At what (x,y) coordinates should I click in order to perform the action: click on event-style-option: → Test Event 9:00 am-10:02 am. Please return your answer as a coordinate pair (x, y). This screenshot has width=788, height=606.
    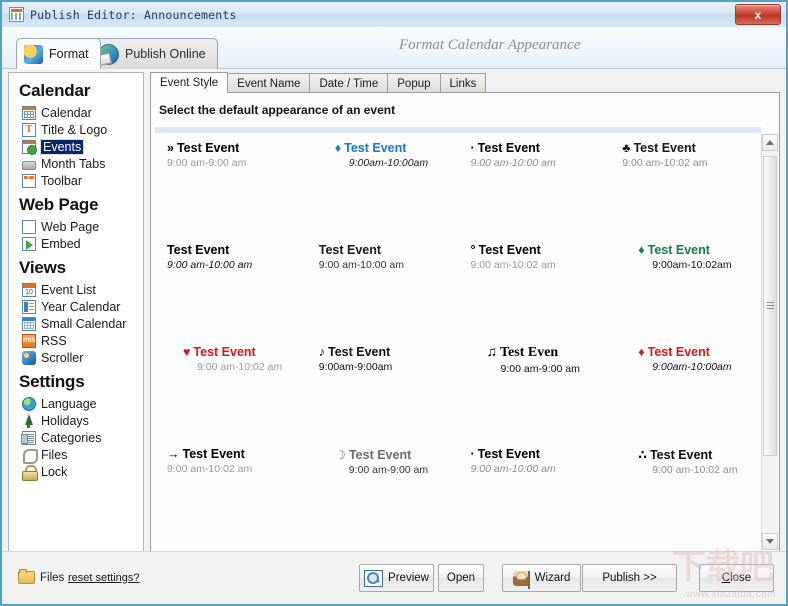
    Looking at the image, I should click on (231, 497).